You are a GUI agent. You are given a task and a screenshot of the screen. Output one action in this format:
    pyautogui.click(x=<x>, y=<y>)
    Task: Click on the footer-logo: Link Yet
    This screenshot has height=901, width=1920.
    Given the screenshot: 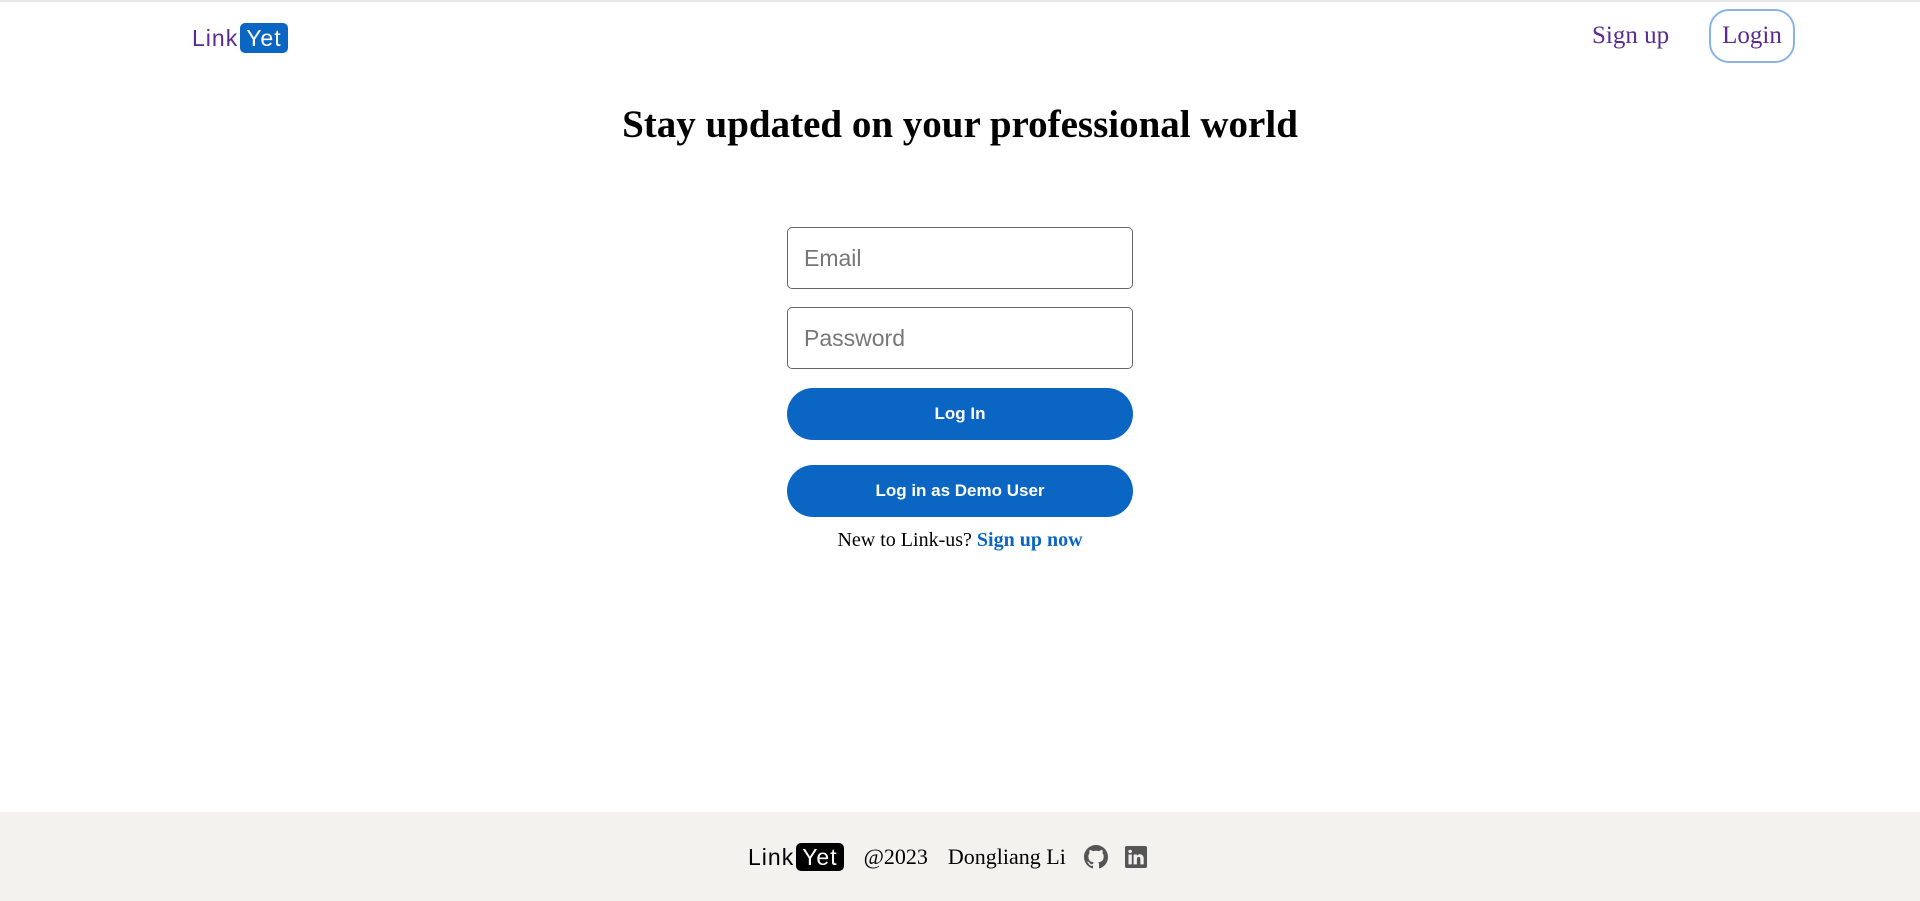 What is the action you would take?
    pyautogui.click(x=796, y=857)
    